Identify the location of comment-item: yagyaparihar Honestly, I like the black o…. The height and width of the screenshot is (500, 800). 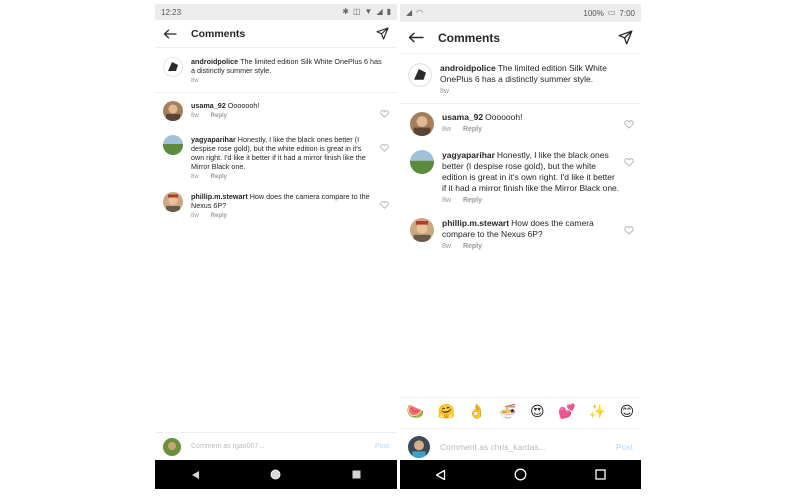
(276, 155).